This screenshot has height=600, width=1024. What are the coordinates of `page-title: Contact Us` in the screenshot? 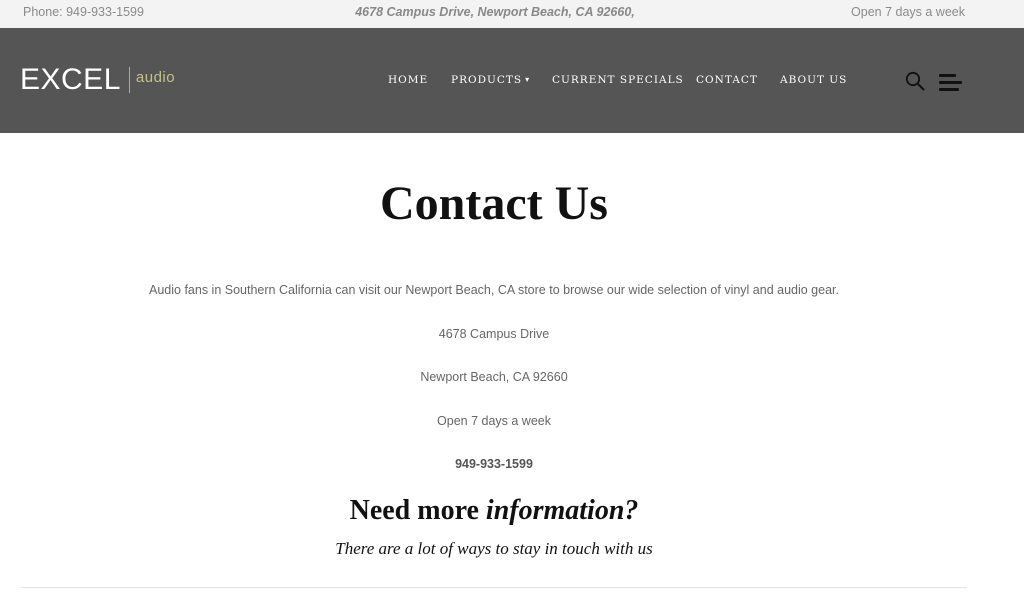 It's located at (494, 203).